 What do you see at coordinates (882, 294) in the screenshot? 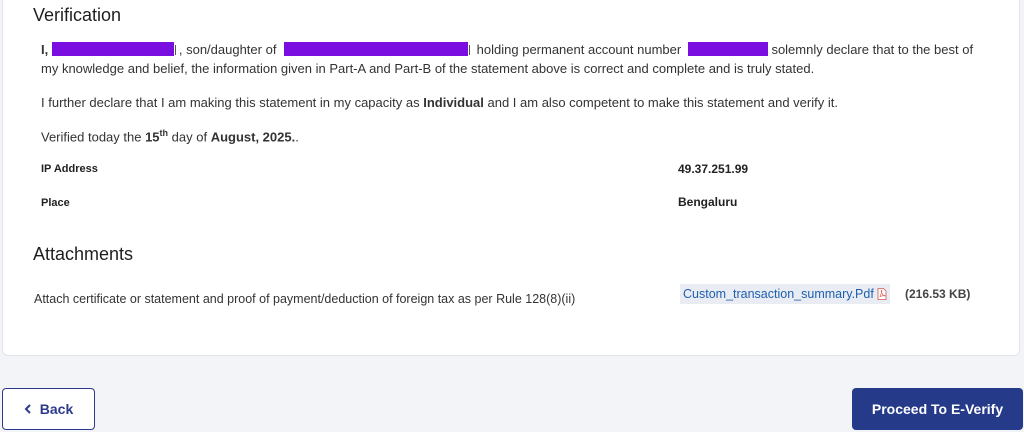
I see `pdf-icon` at bounding box center [882, 294].